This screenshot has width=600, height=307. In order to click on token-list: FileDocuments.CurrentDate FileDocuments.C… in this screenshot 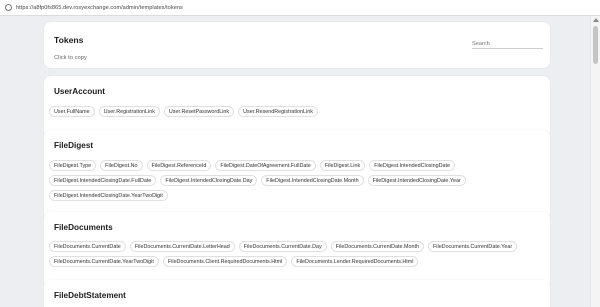, I will do `click(297, 254)`.